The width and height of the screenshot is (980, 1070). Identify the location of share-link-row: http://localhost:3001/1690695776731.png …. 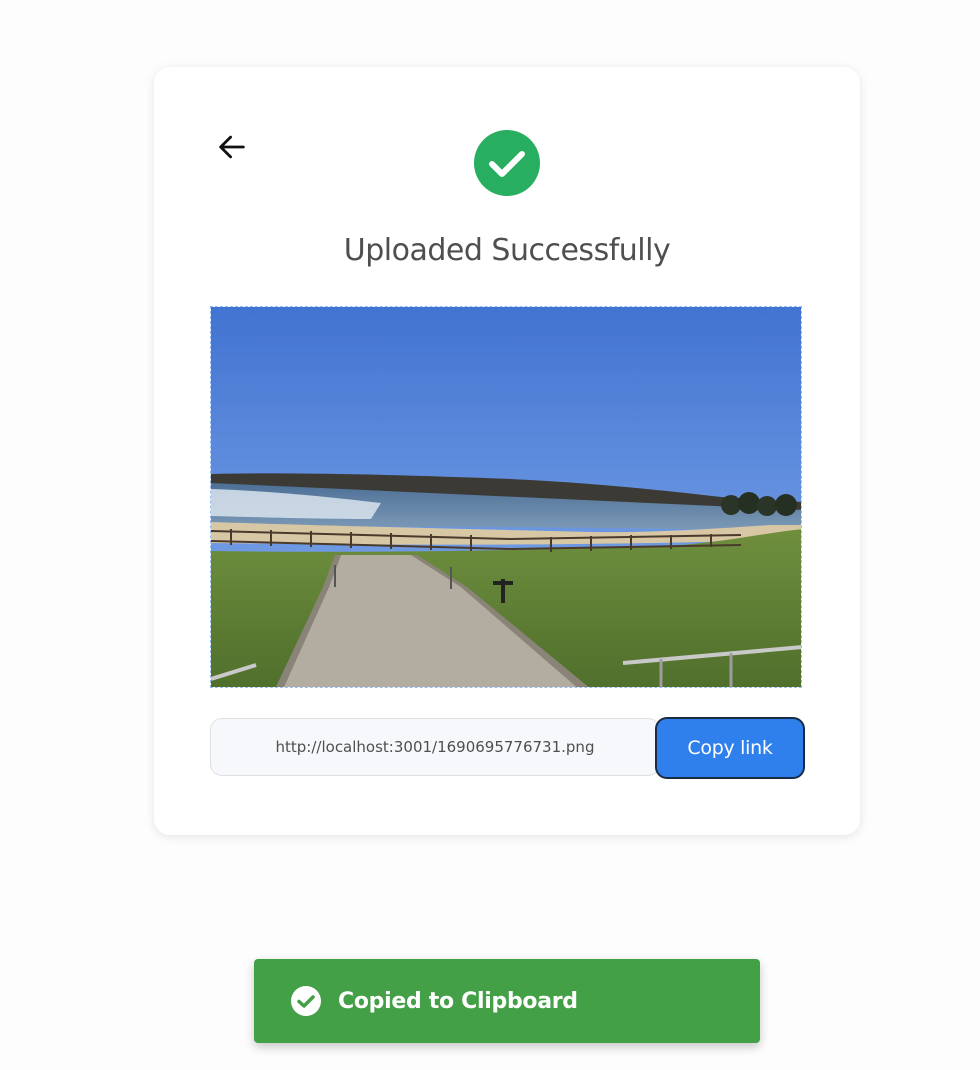
(508, 748).